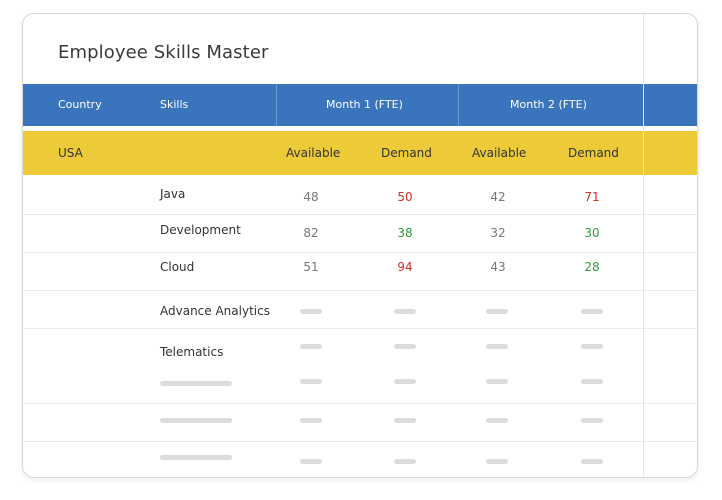  I want to click on m1-available: 82, so click(311, 233).